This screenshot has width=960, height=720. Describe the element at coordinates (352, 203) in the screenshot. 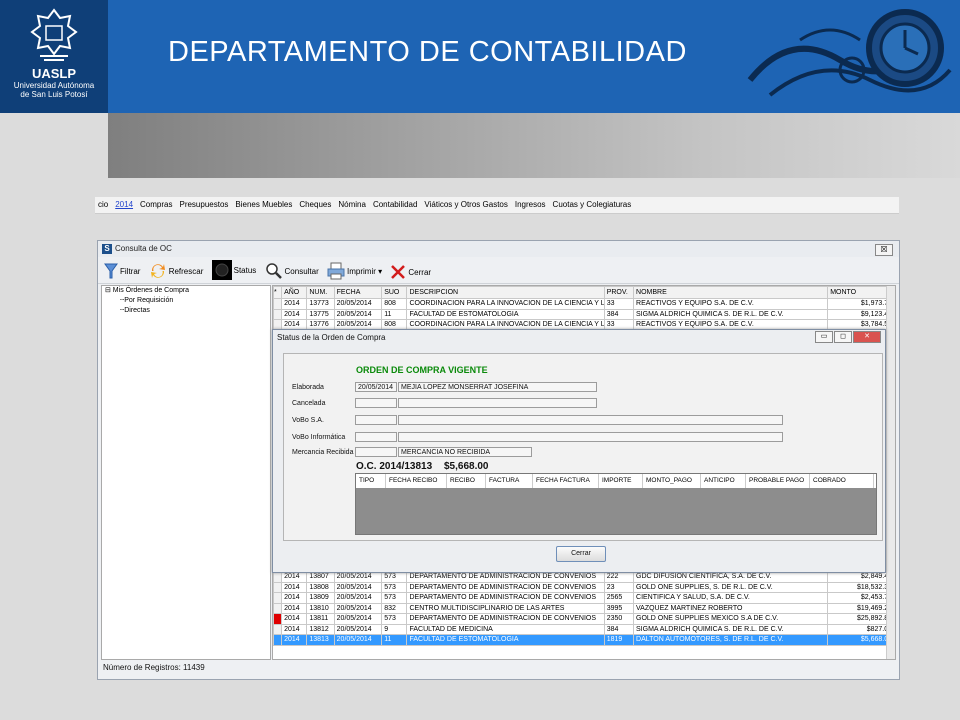

I see `menu-item-nomina: Nómina` at that location.